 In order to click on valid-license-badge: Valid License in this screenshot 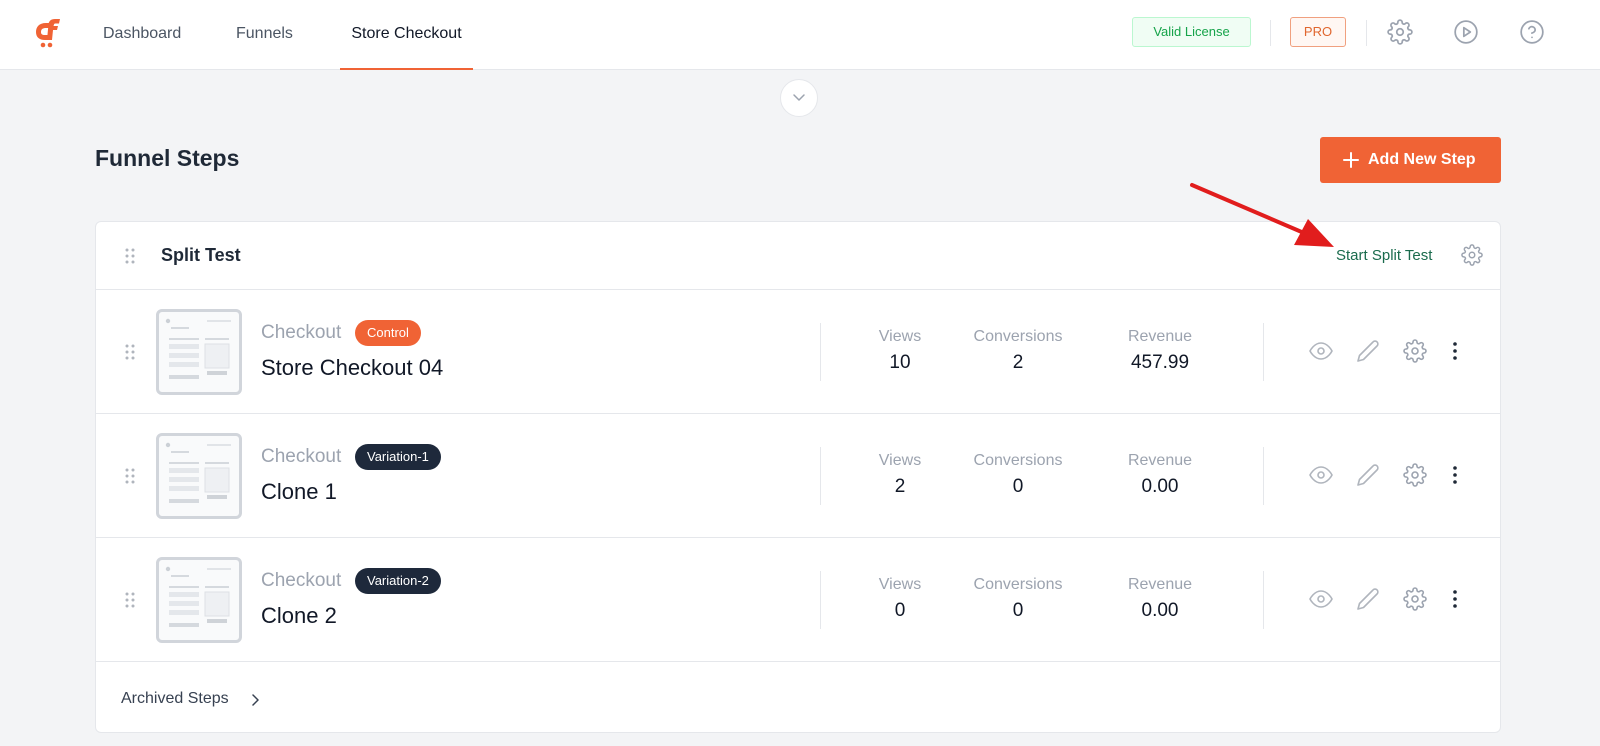, I will do `click(1191, 32)`.